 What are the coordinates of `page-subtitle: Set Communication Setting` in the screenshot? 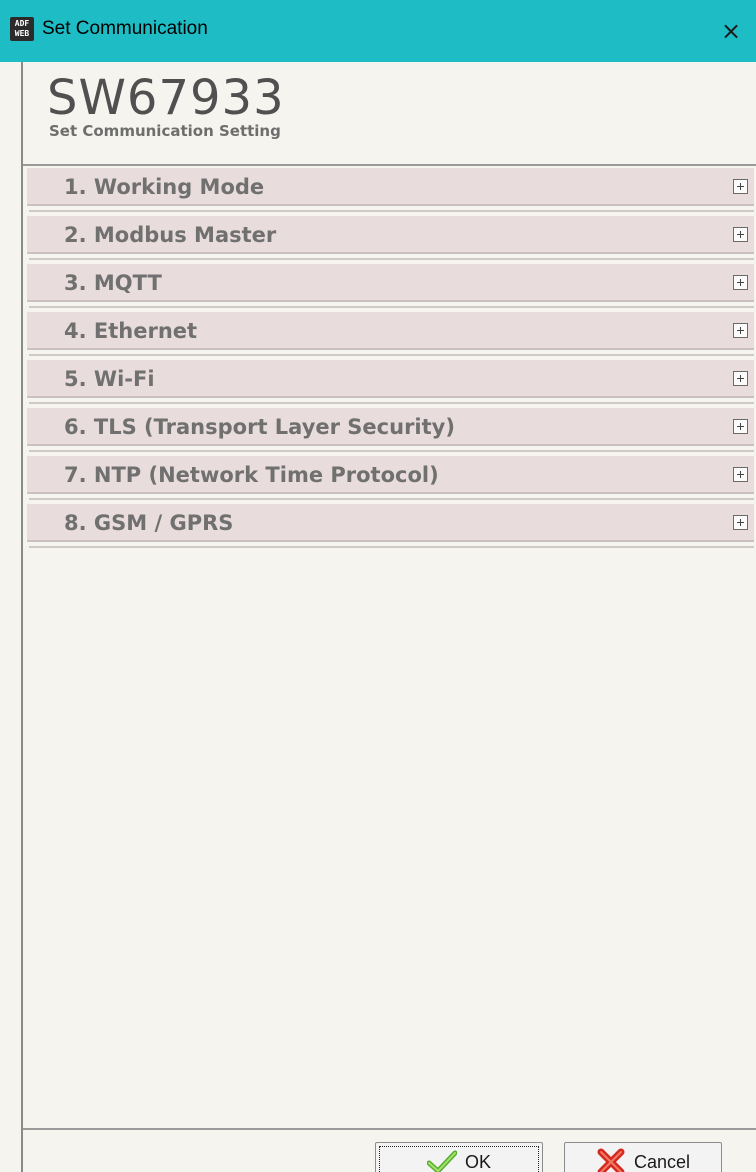 It's located at (165, 131).